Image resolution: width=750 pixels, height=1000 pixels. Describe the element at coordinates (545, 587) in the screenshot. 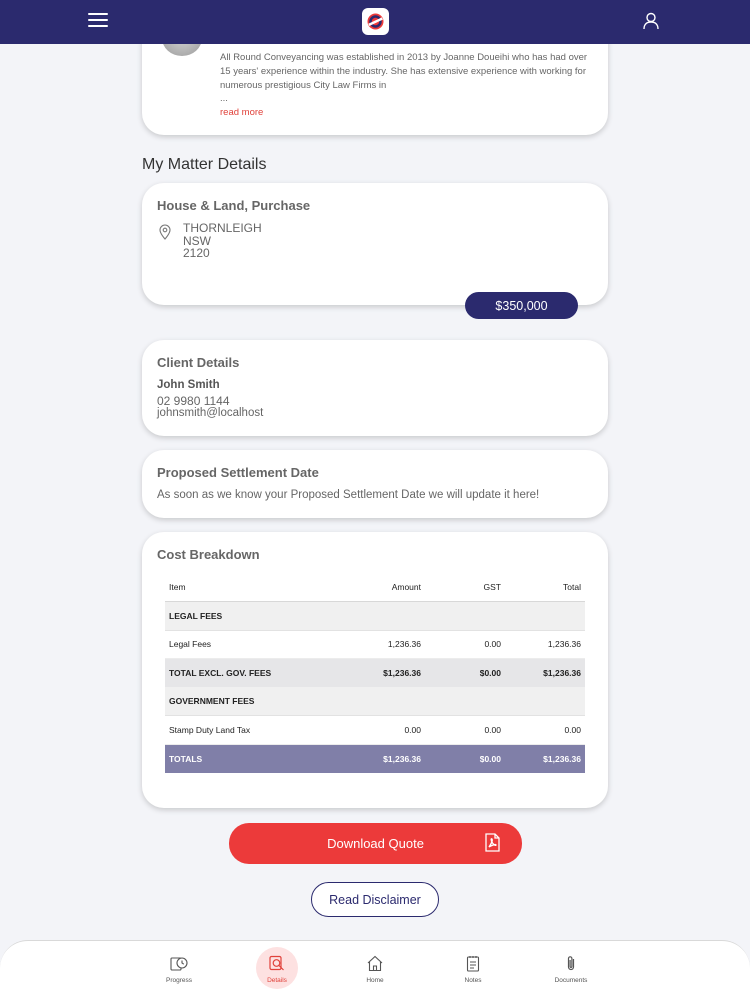

I see `header-total: Total` at that location.